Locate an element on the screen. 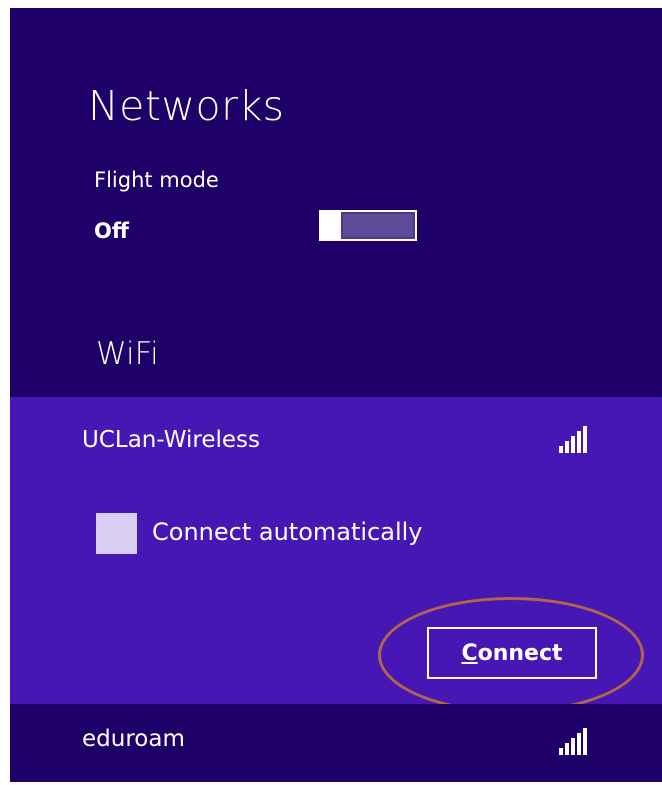 The height and width of the screenshot is (785, 662). network-name: UCLan-Wireless is located at coordinates (171, 440).